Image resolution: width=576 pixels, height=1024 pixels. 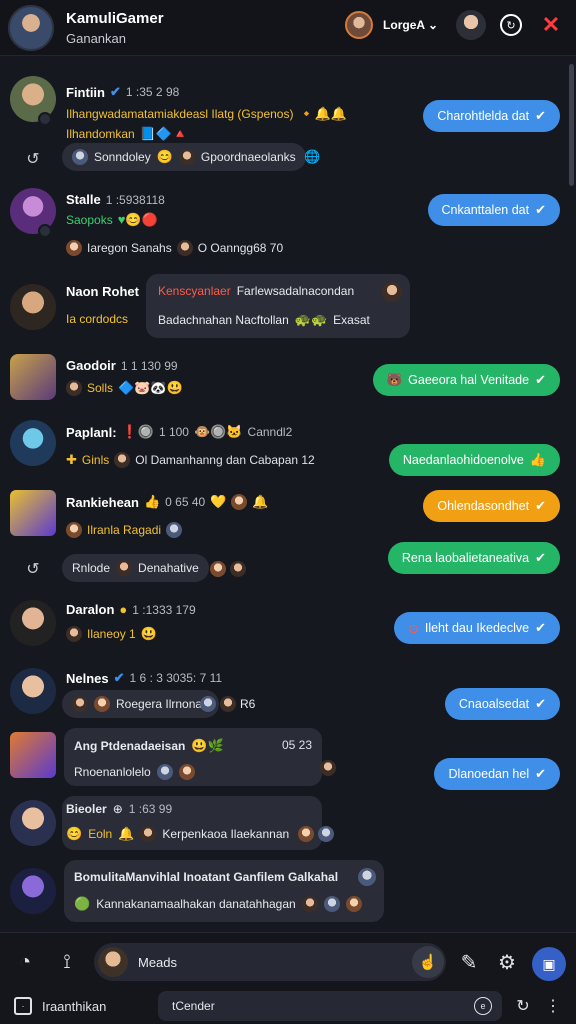 What do you see at coordinates (477, 628) in the screenshot?
I see `reply-pill: ⊙ Ileht dau Ikedeclve ✔` at bounding box center [477, 628].